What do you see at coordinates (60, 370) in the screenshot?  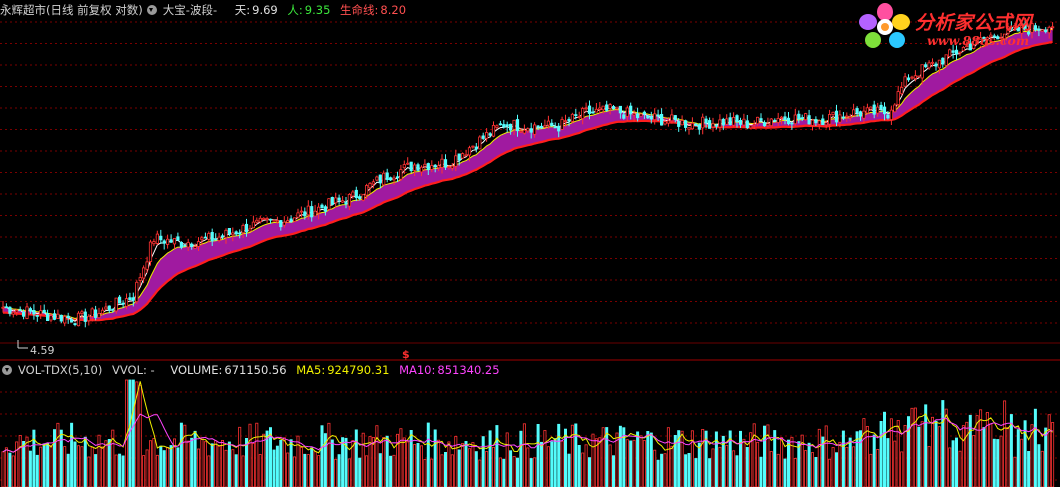 I see `volume-indicator-name: VOL-TDX(5,10)` at bounding box center [60, 370].